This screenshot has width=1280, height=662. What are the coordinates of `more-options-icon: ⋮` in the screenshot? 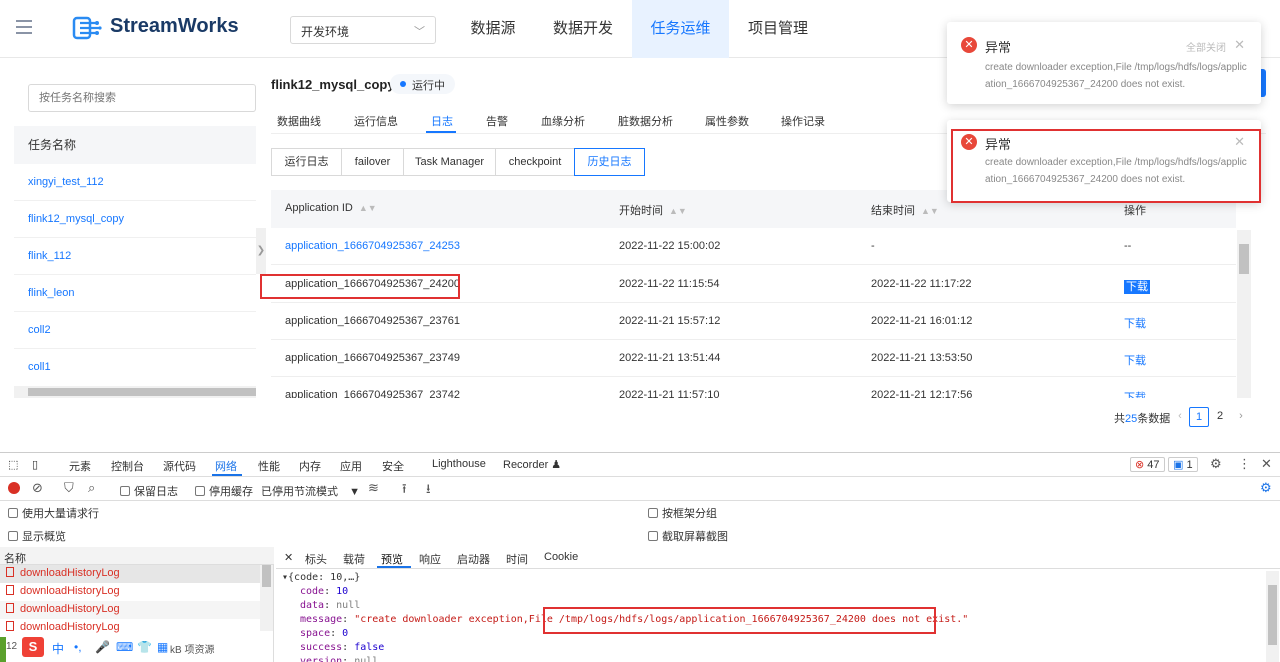 It's located at (1244, 464).